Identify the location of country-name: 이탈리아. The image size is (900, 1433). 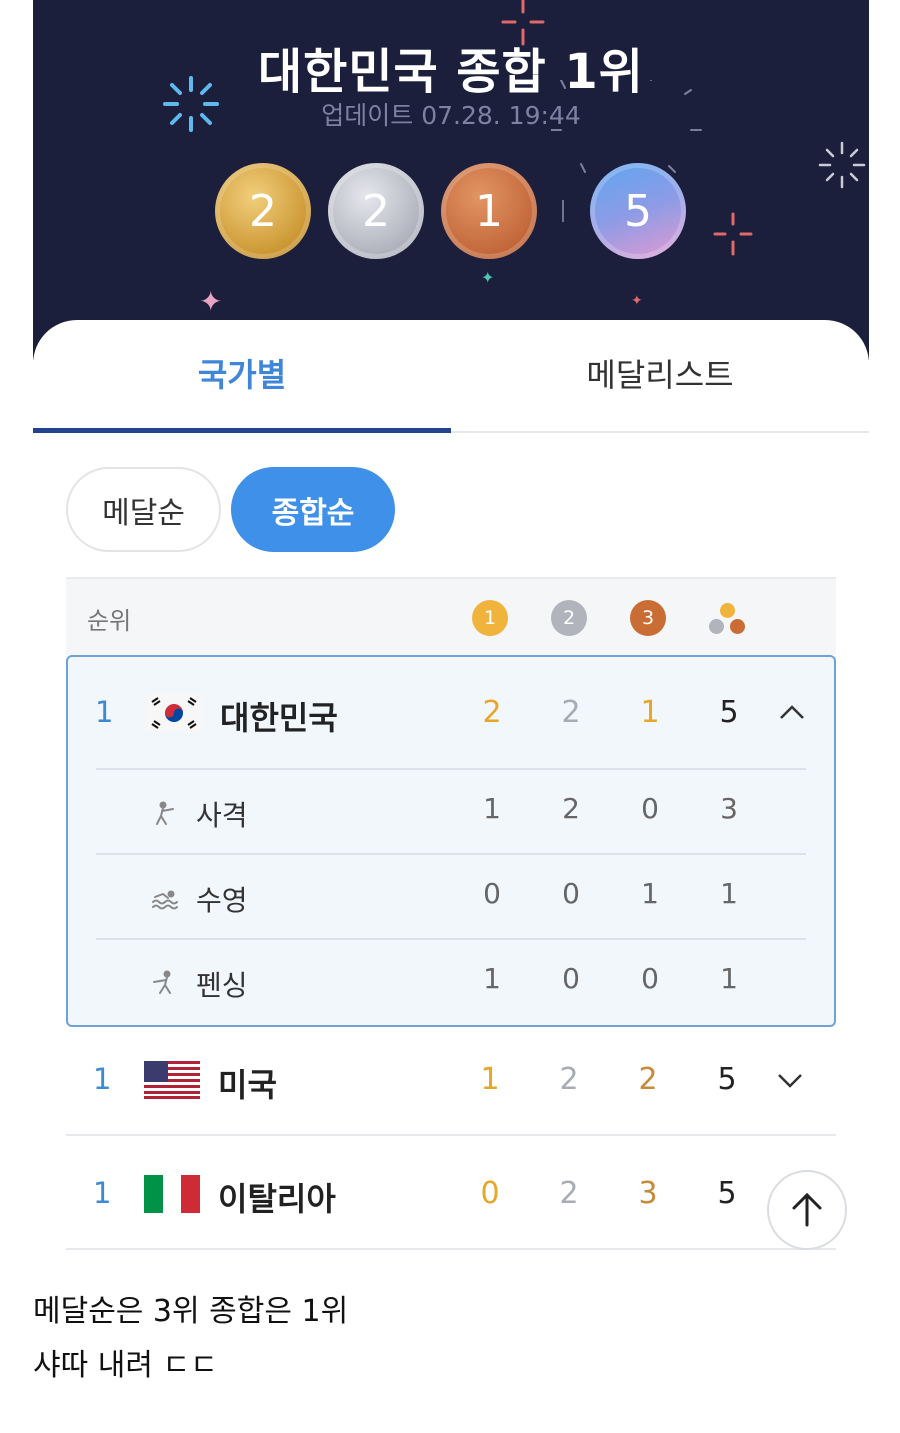
(277, 1199).